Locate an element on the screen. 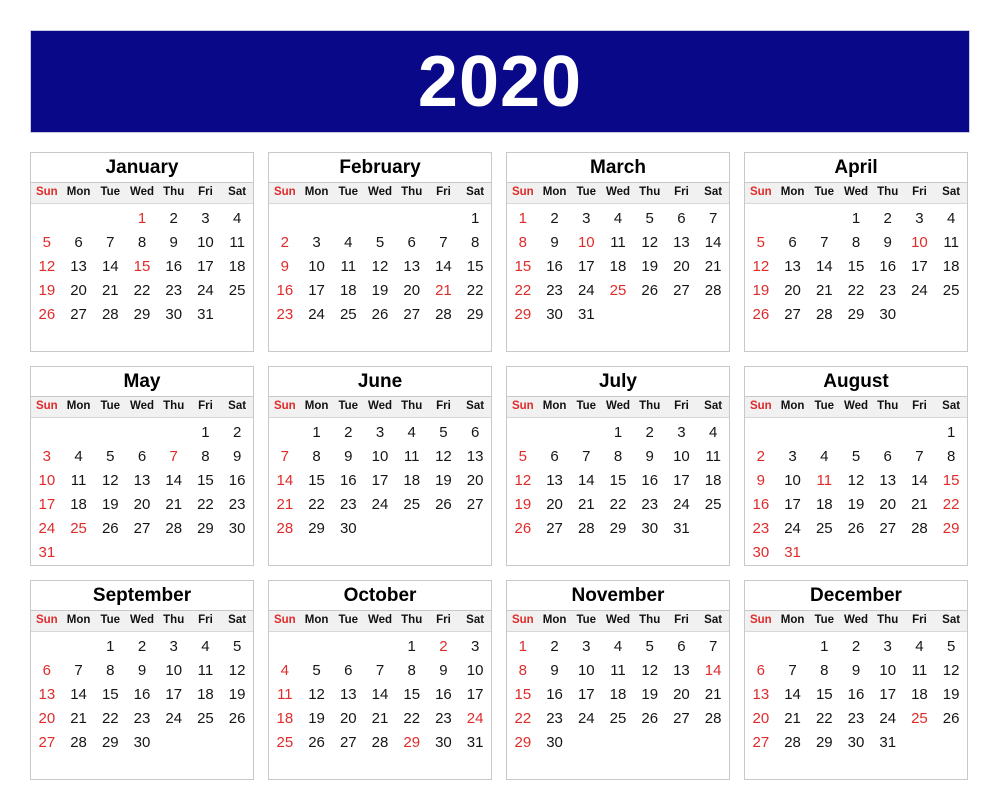  day-cell: 2 is located at coordinates (348, 433).